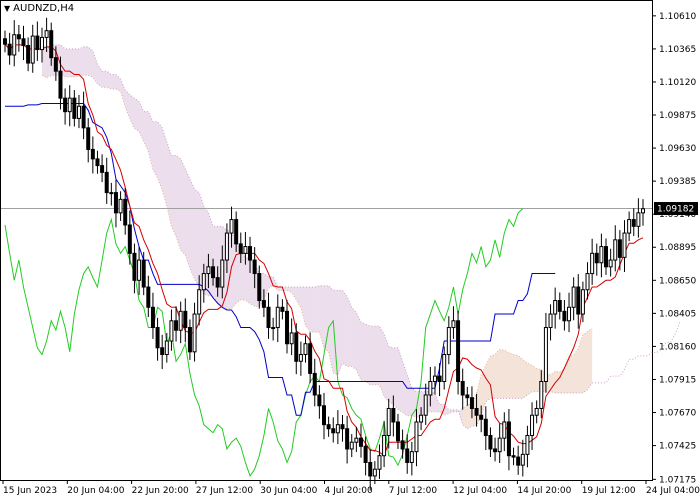 This screenshot has width=700, height=504. I want to click on y-tick-label: 1.09385, so click(677, 182).